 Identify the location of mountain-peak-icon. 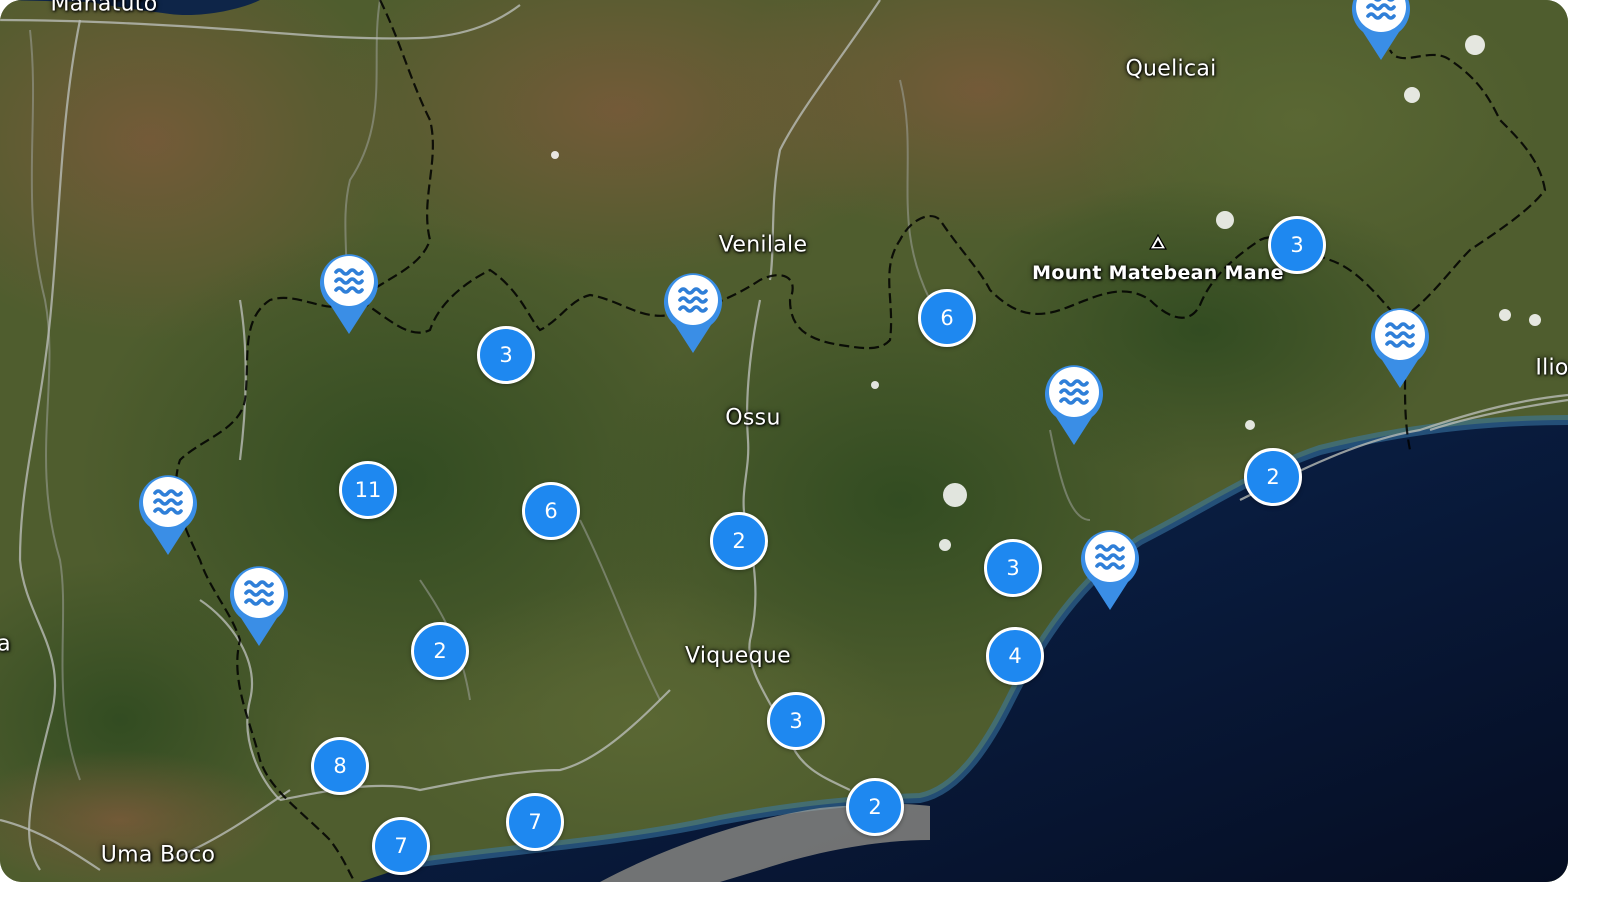
(1158, 241).